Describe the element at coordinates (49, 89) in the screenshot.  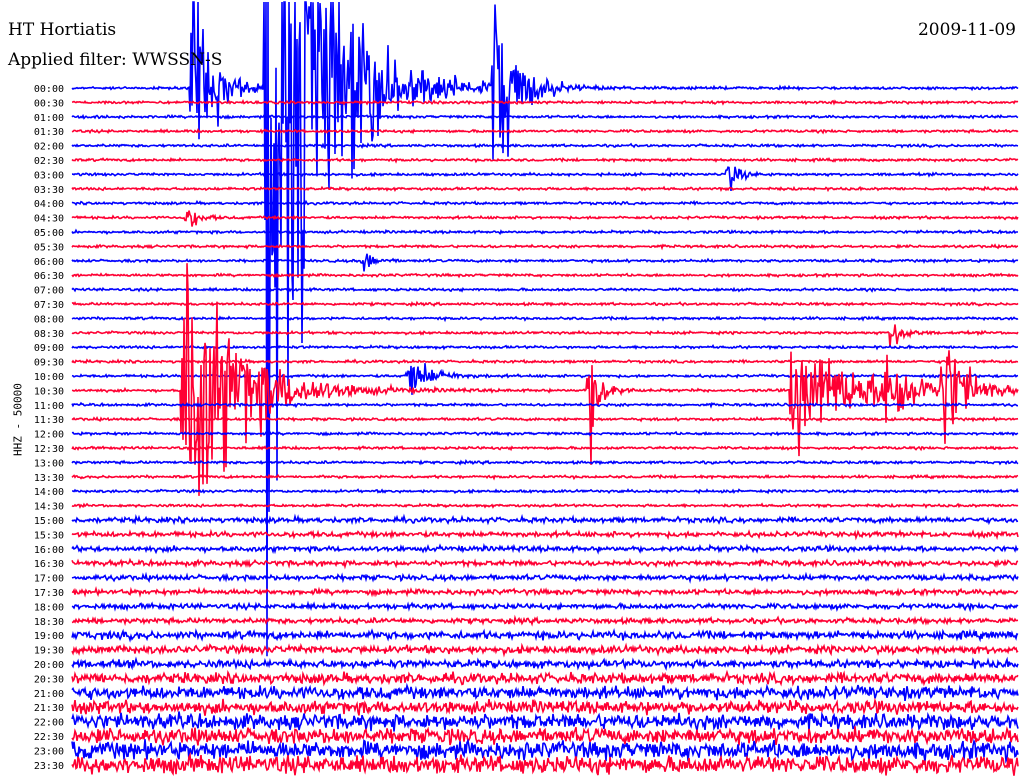
I see `time-label: 00:00` at that location.